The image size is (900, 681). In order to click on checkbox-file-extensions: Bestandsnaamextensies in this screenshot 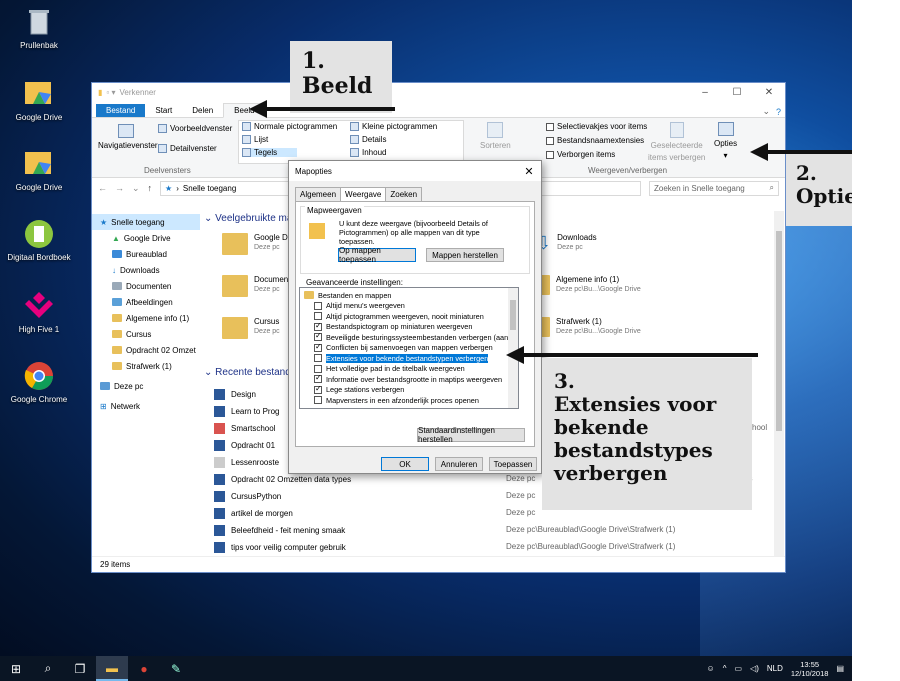, I will do `click(595, 140)`.